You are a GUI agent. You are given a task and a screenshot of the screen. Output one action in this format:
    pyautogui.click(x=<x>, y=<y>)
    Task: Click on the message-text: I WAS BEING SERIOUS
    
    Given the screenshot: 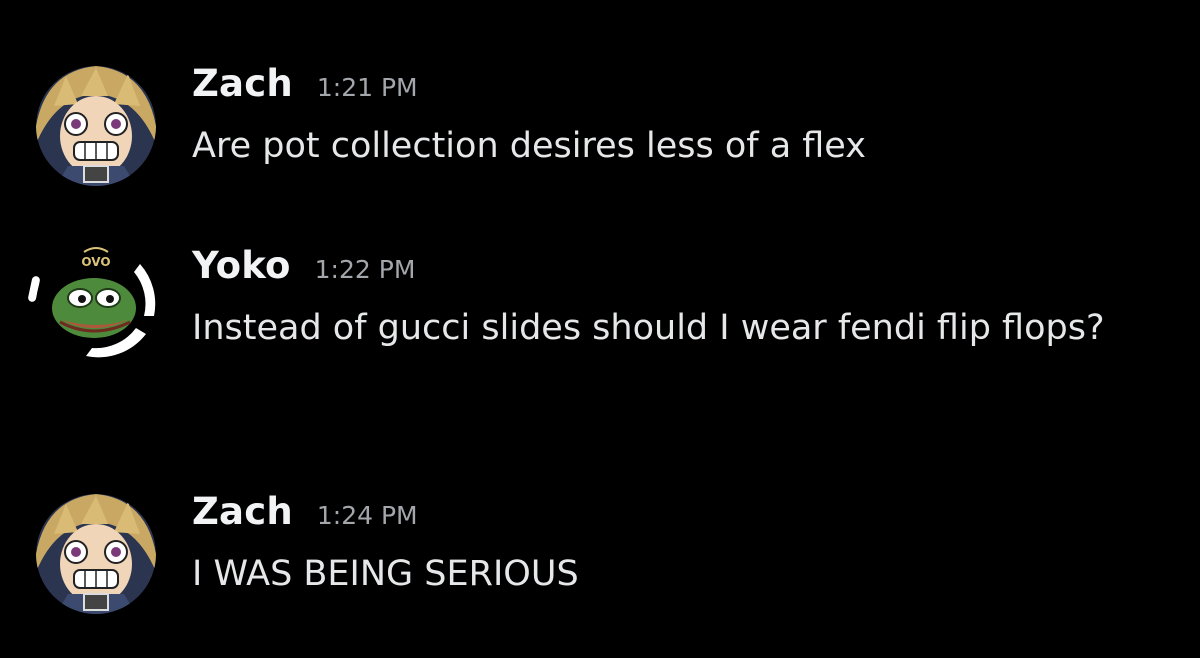 What is the action you would take?
    pyautogui.click(x=385, y=574)
    